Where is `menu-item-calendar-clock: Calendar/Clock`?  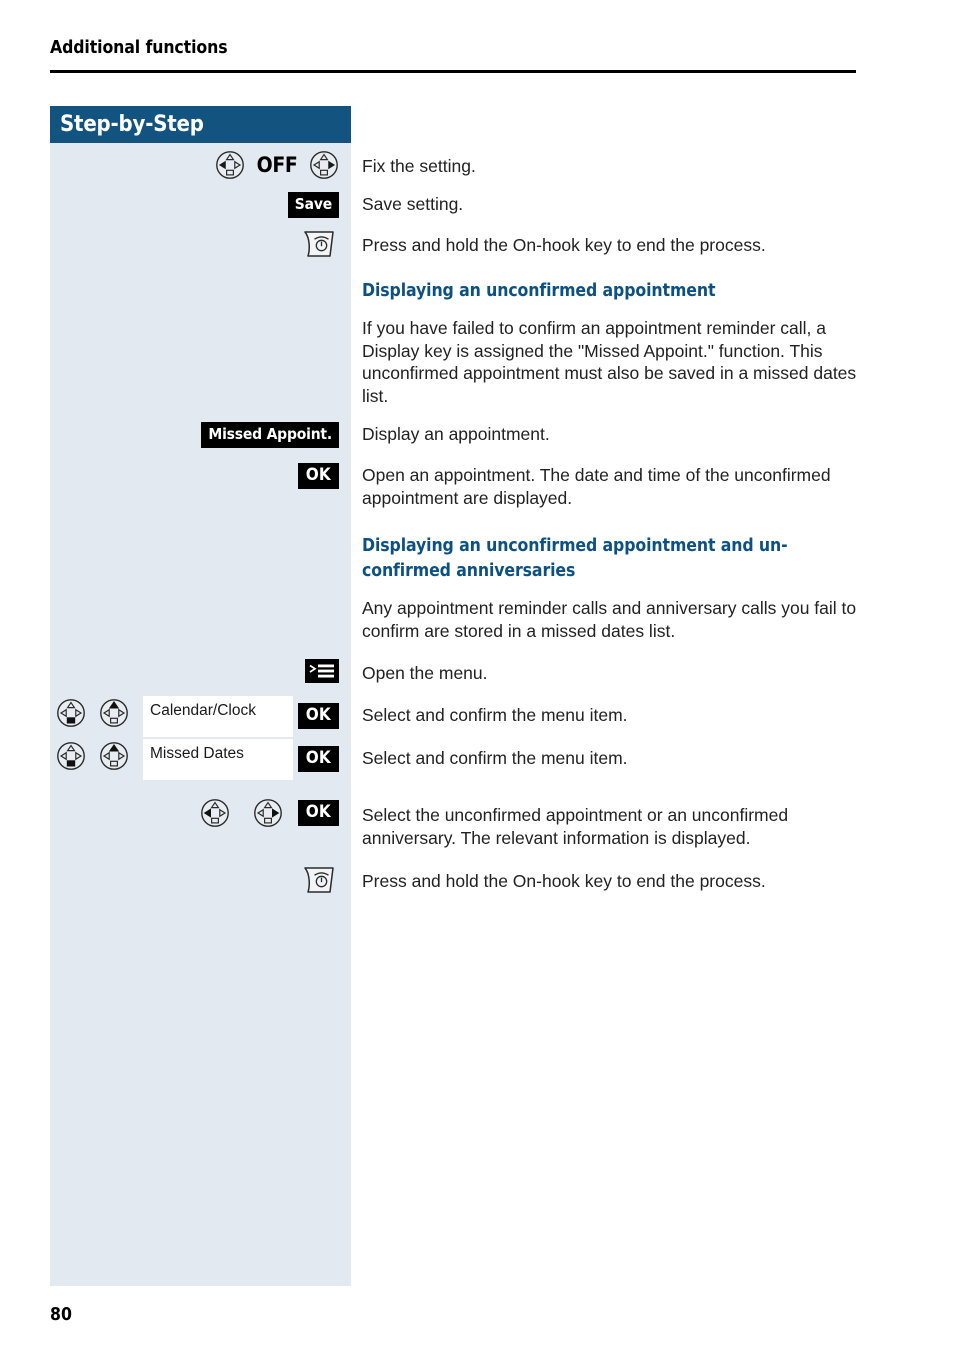
menu-item-calendar-clock: Calendar/Clock is located at coordinates (218, 716).